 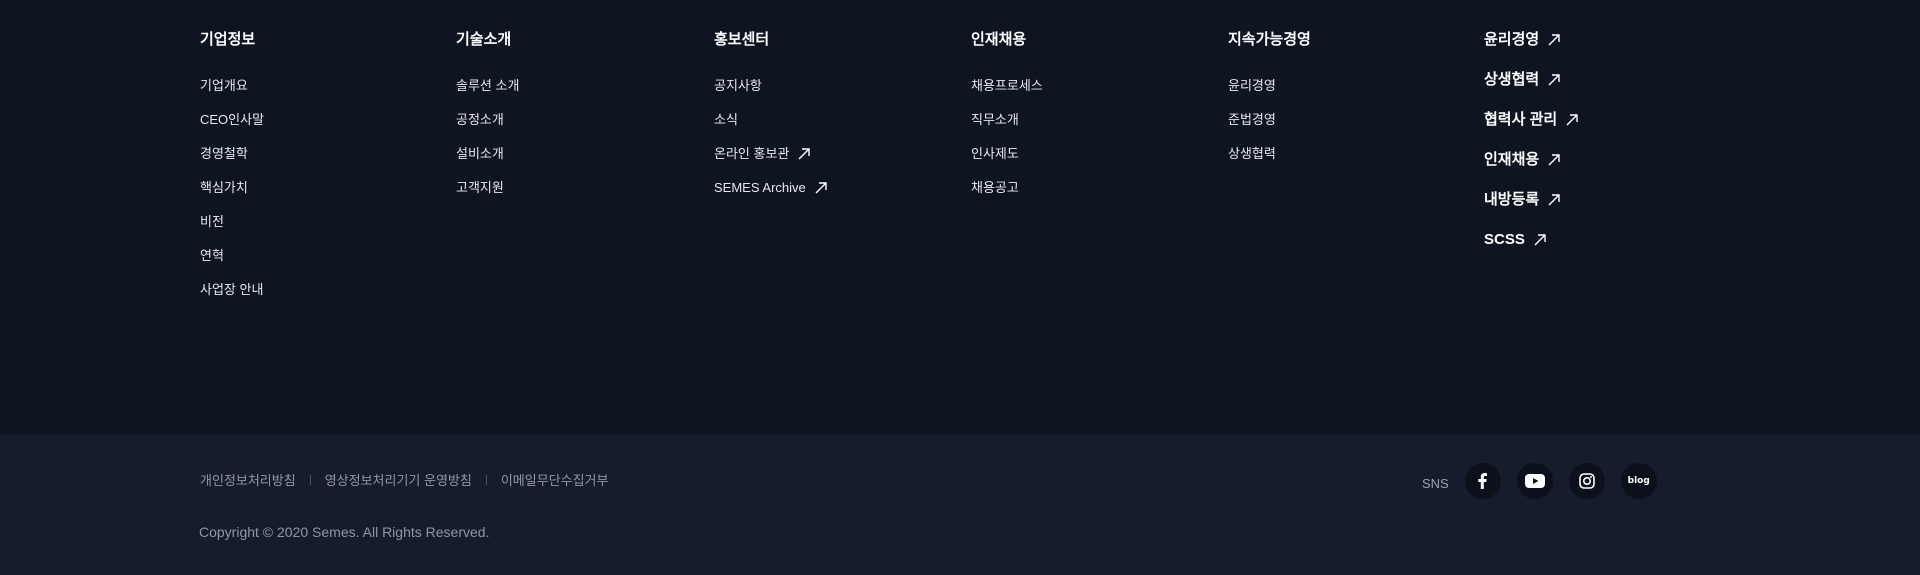 What do you see at coordinates (1586, 481) in the screenshot?
I see `instagram-icon` at bounding box center [1586, 481].